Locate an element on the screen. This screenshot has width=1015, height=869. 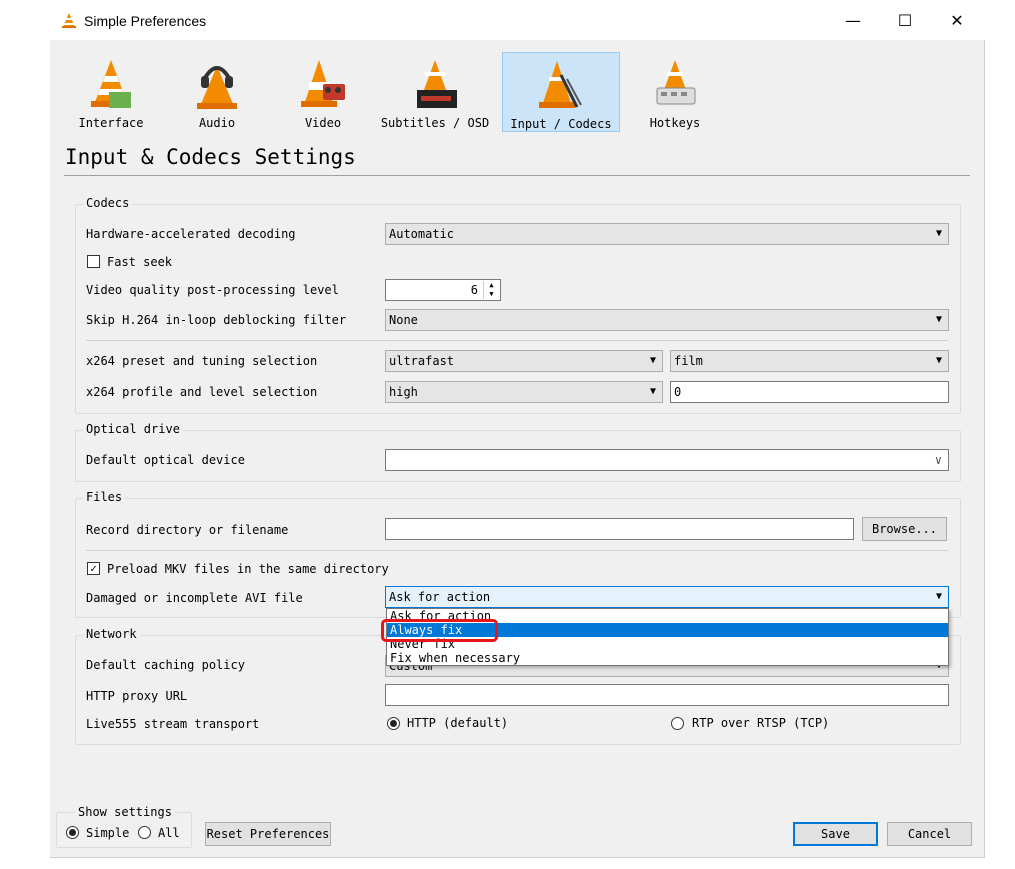
tab-subtitles: Subtitles / OSD is located at coordinates (435, 92).